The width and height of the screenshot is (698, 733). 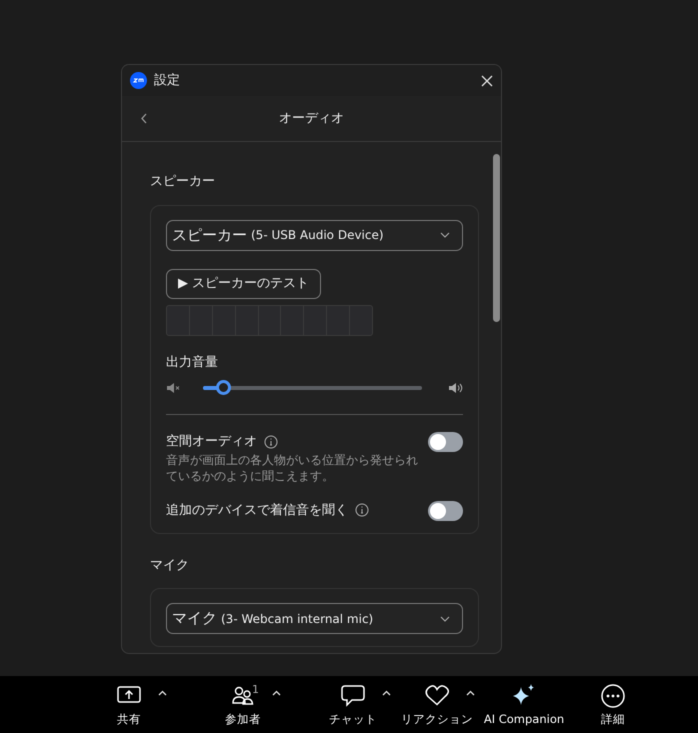 What do you see at coordinates (353, 696) in the screenshot?
I see `chat-icon` at bounding box center [353, 696].